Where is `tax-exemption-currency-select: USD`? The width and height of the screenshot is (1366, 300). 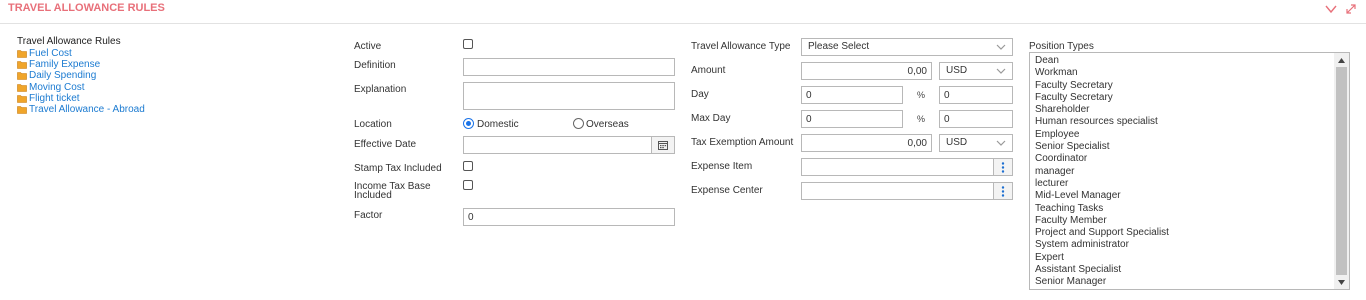
tax-exemption-currency-select: USD is located at coordinates (976, 143).